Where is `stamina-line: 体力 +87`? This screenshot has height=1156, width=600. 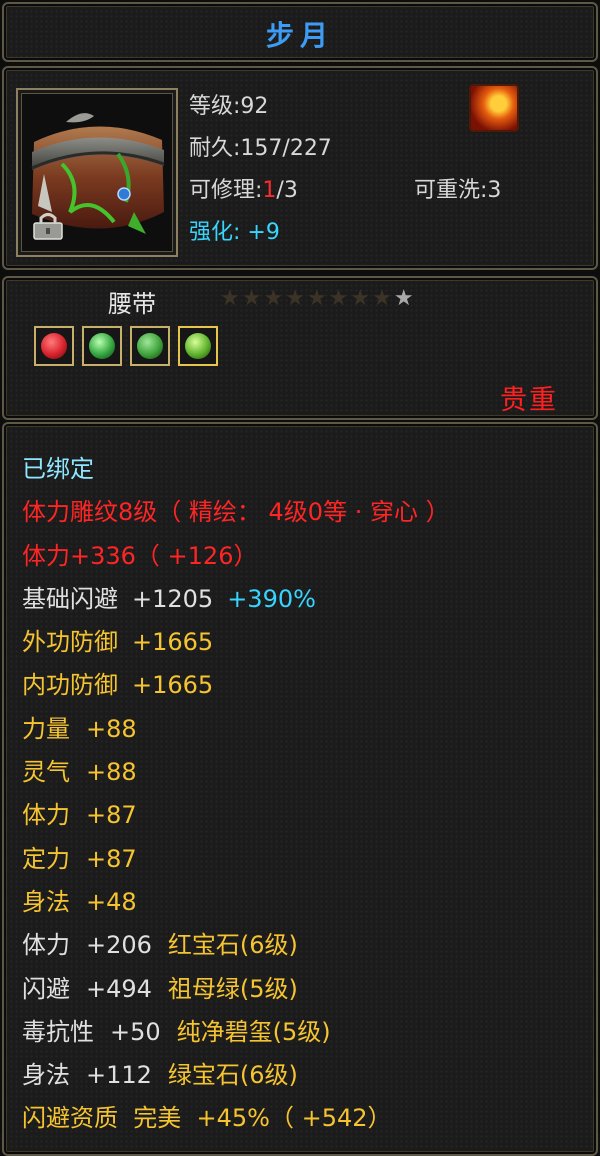
stamina-line: 体力 +87 is located at coordinates (304, 815).